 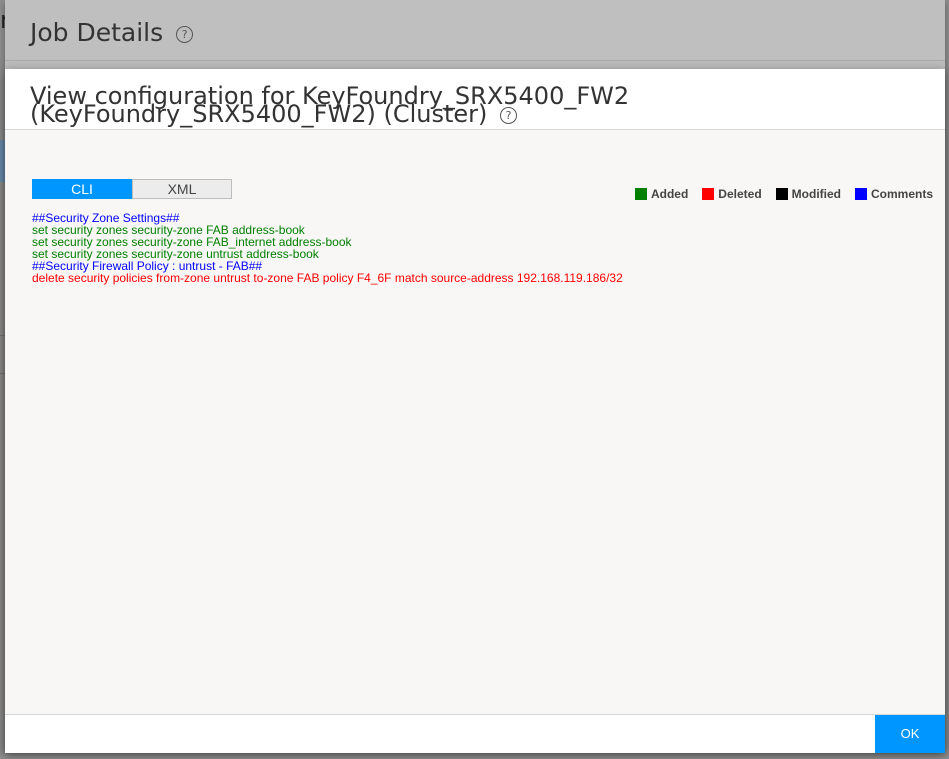 I want to click on format-tabs: CLI XML, so click(x=132, y=189).